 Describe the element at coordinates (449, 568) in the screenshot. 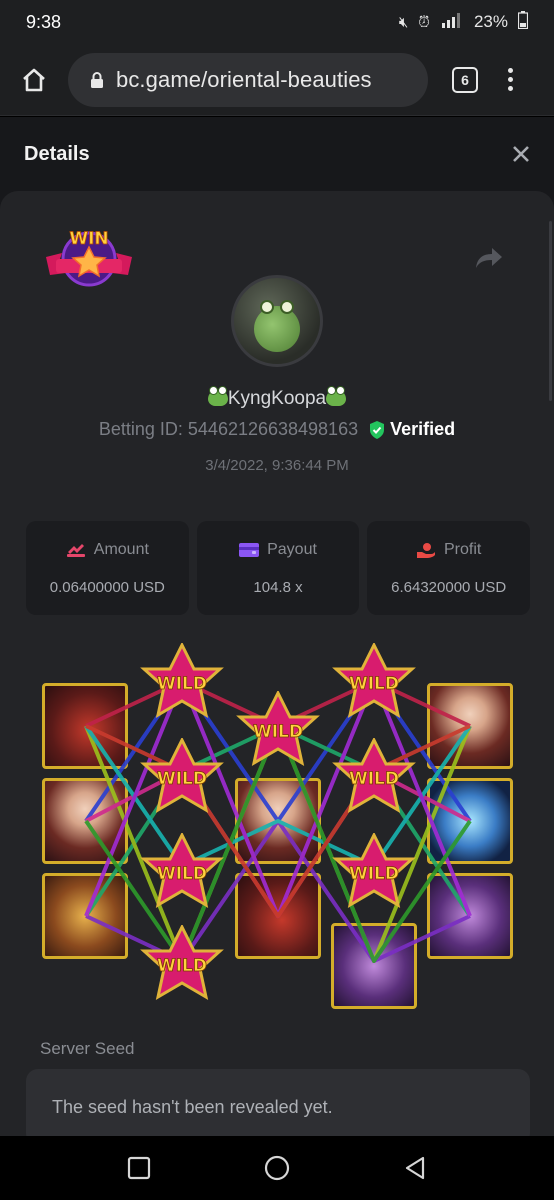

I see `stat-profit: Profit 6.64320000 USD` at that location.